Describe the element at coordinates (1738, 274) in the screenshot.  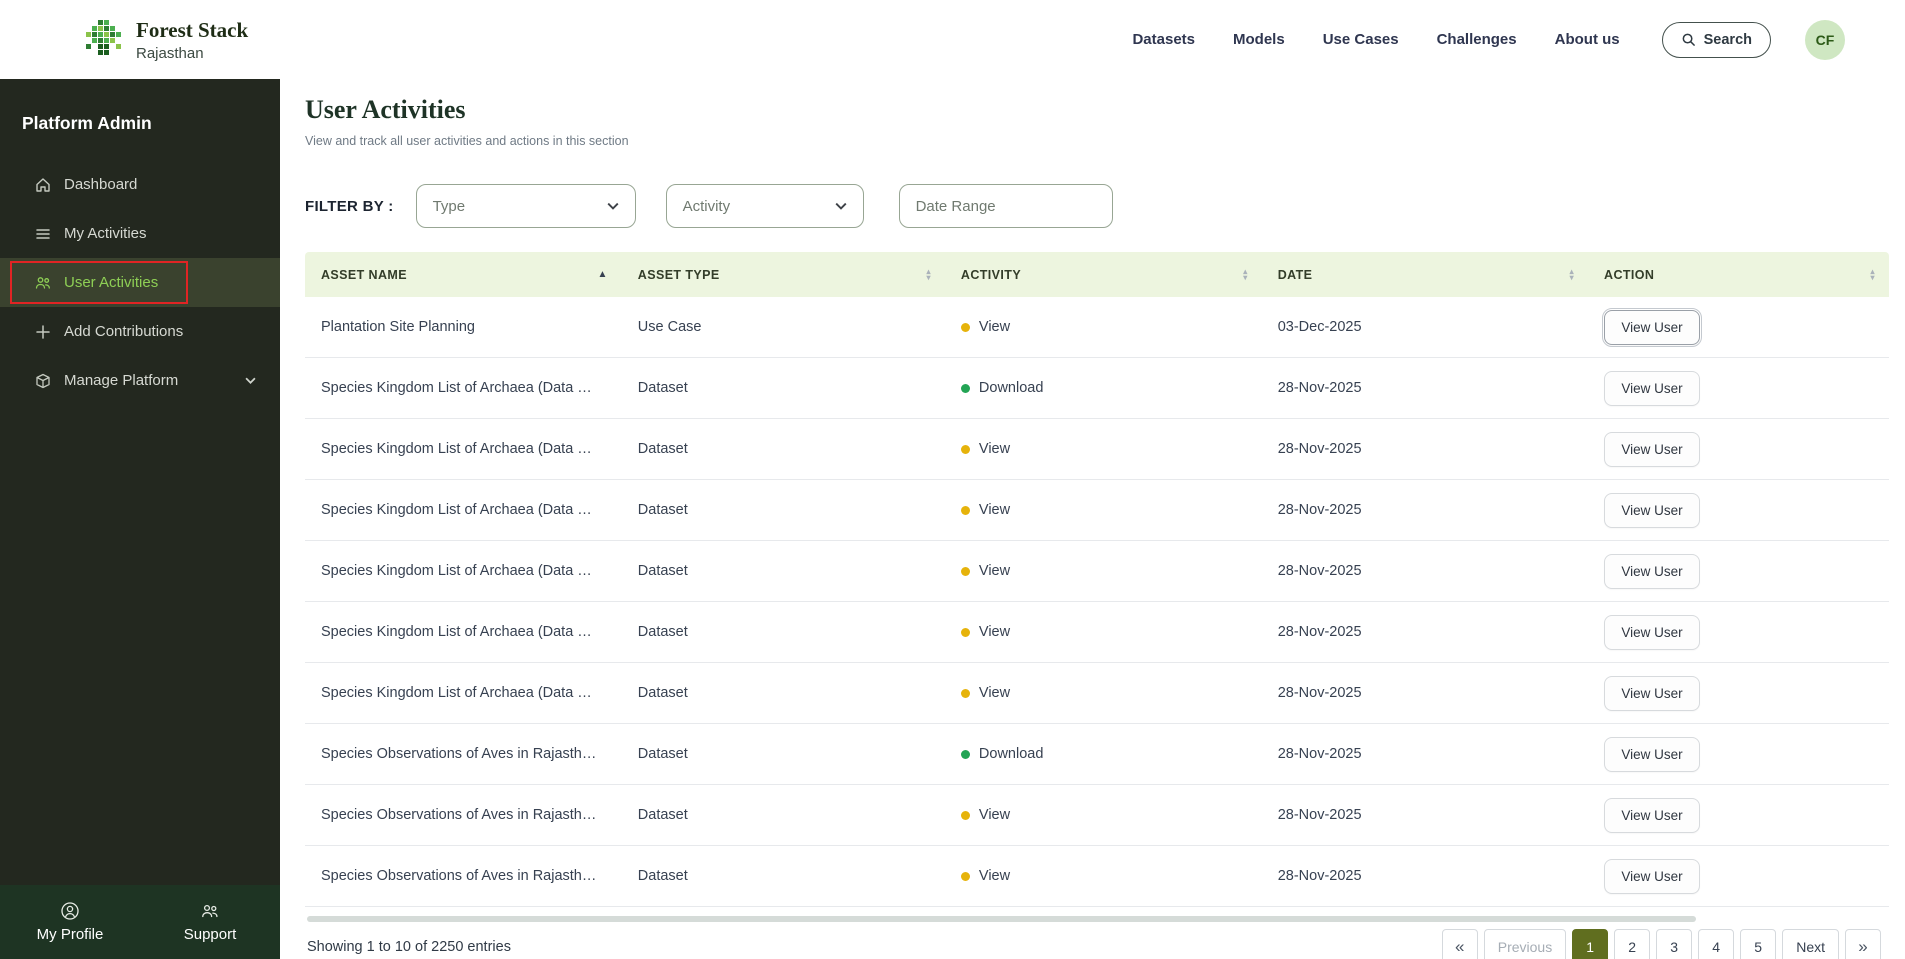
I see `column-header-action: ACTION ▴ ▾` at that location.